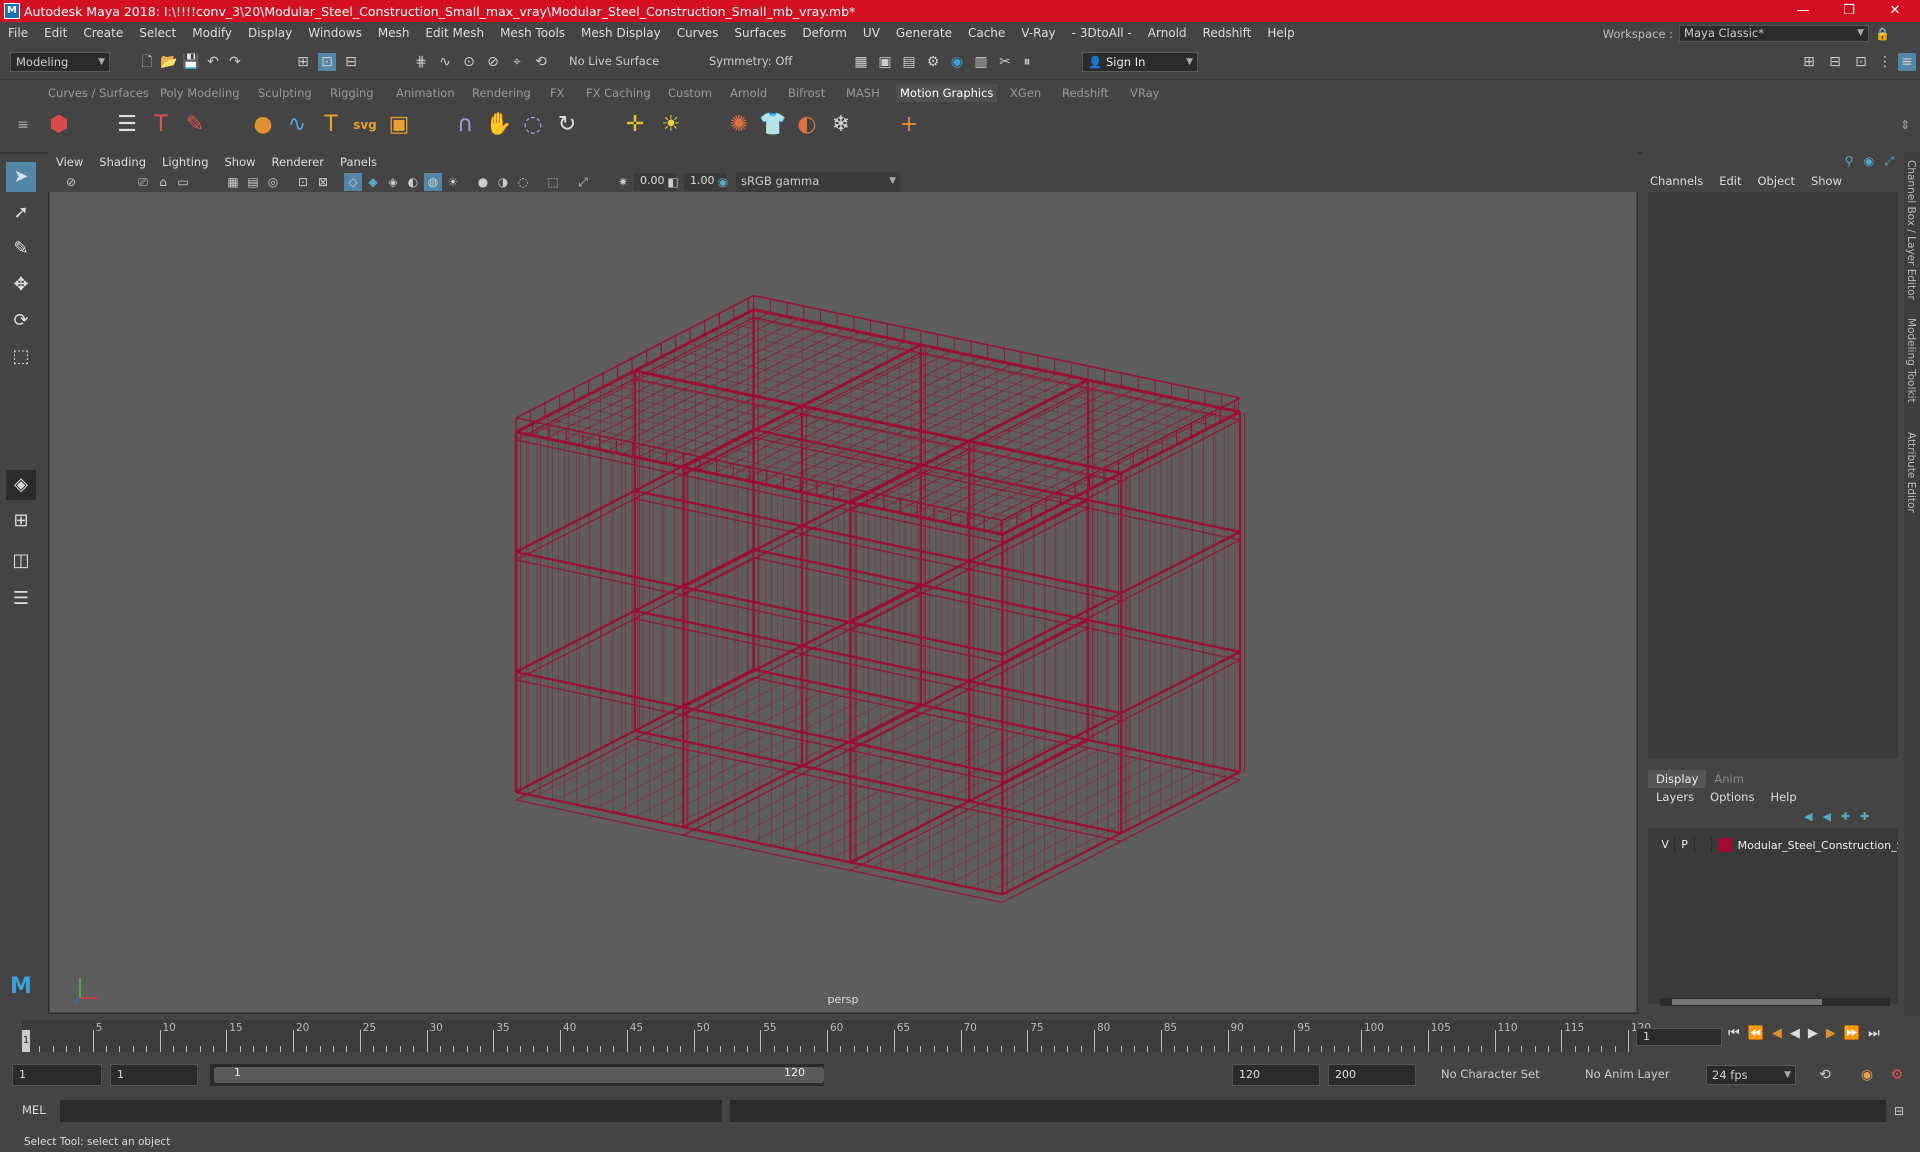  Describe the element at coordinates (60, 62) in the screenshot. I see `mode-dropdown: Modeling ▼` at that location.